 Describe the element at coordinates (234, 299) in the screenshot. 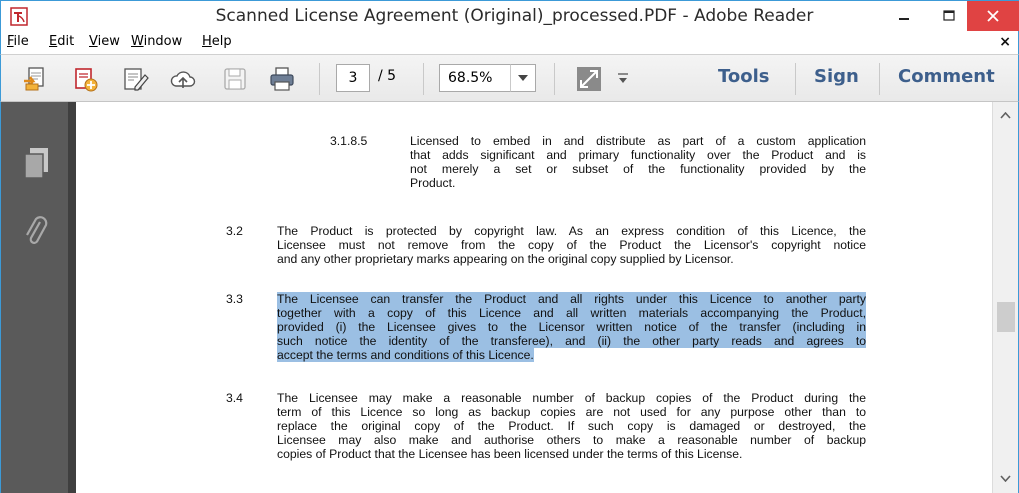

I see `section-number: 3.3` at that location.